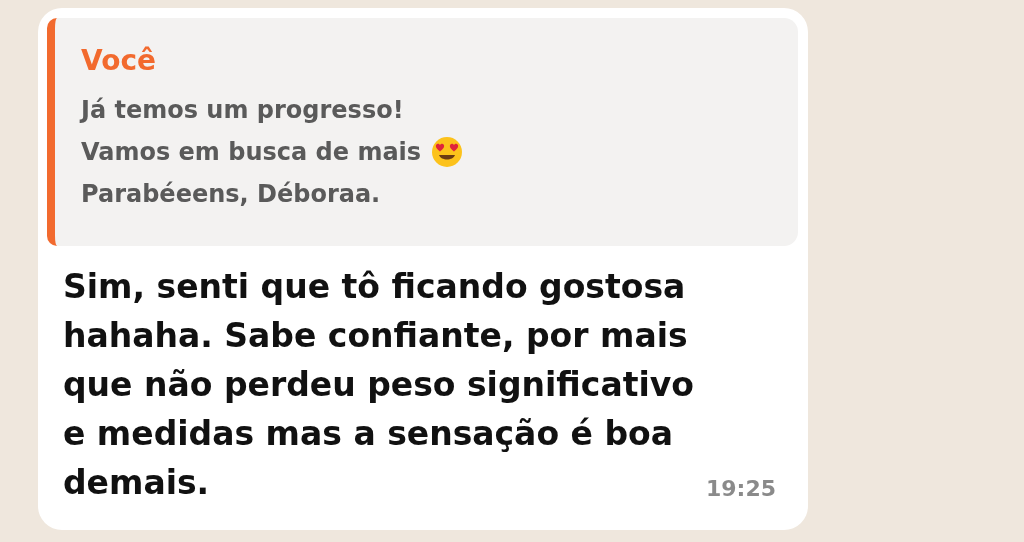  I want to click on quote-text: Já temos um progresso!, so click(242, 110).